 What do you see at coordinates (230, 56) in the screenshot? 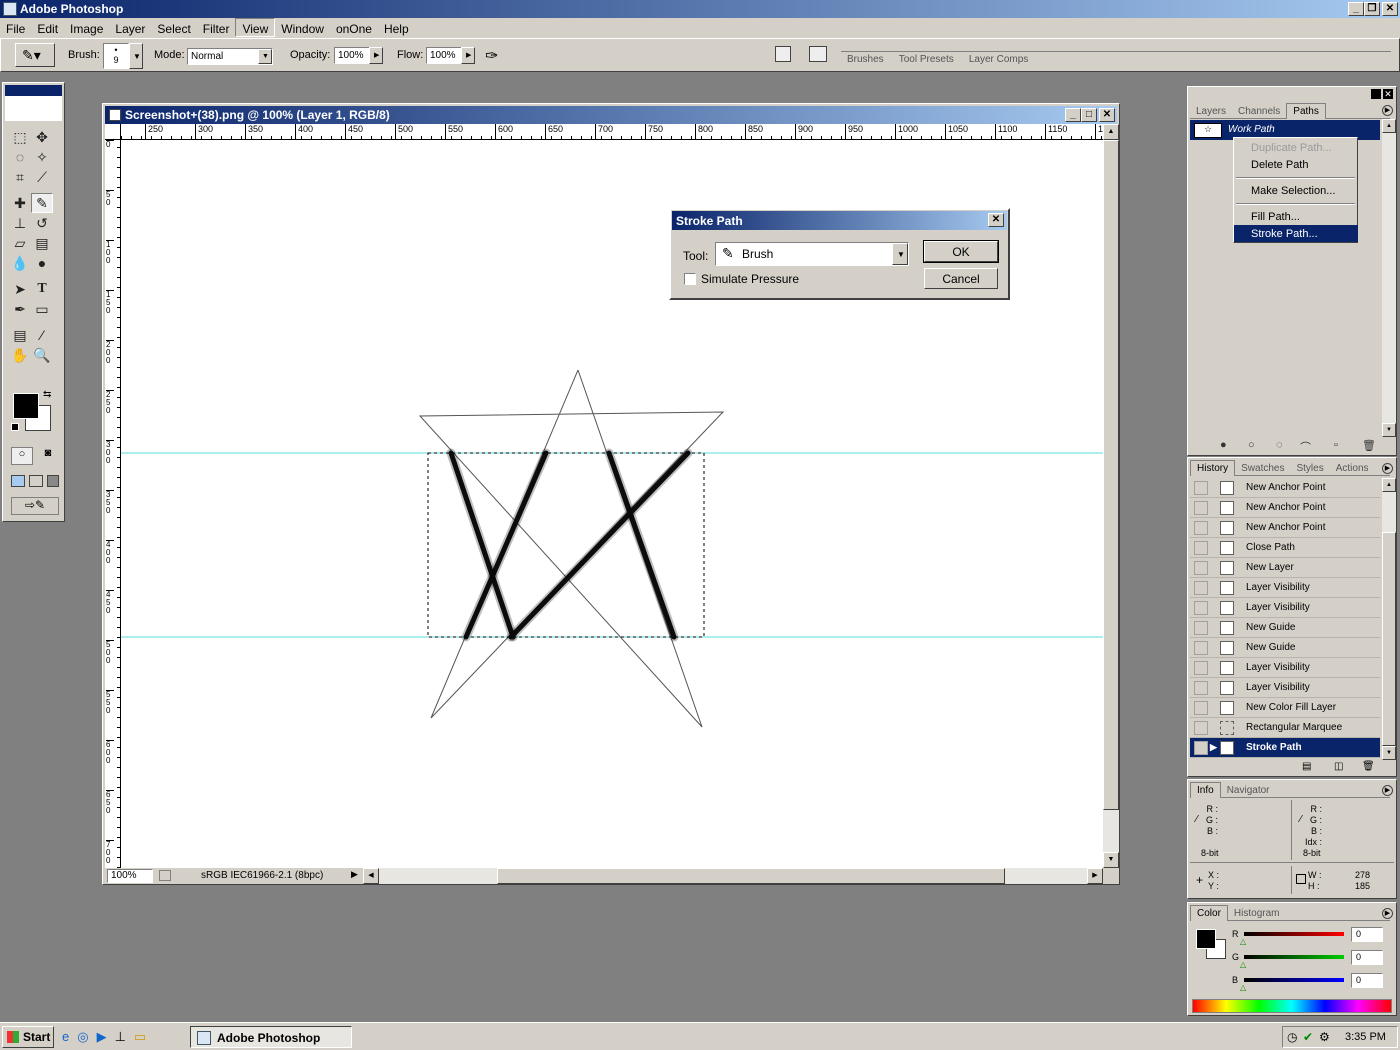
I see `mode-select: Normal ▼` at bounding box center [230, 56].